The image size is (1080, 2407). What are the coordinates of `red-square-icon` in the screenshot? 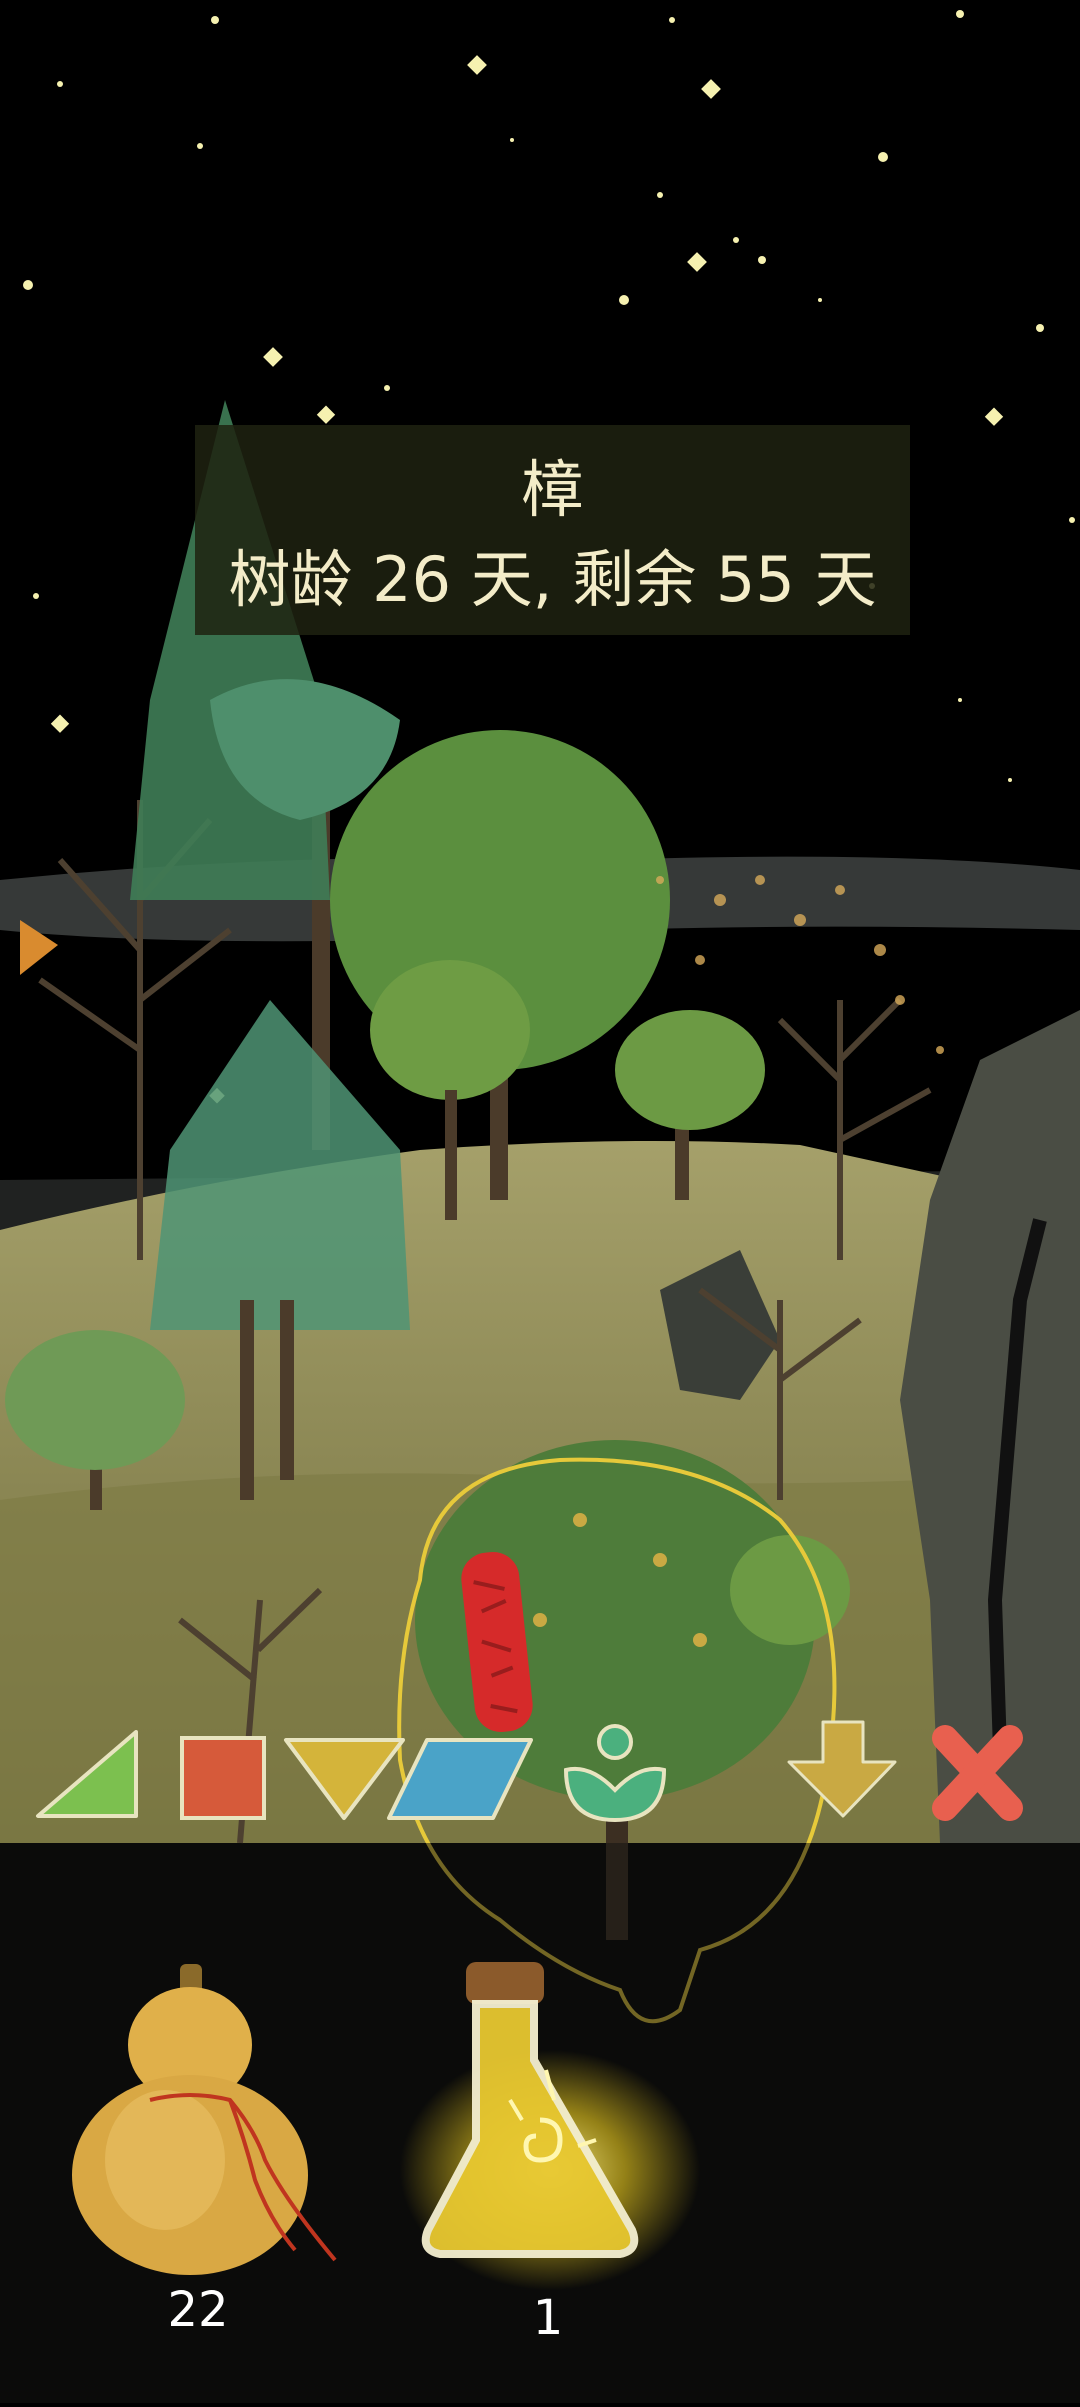 It's located at (223, 1778).